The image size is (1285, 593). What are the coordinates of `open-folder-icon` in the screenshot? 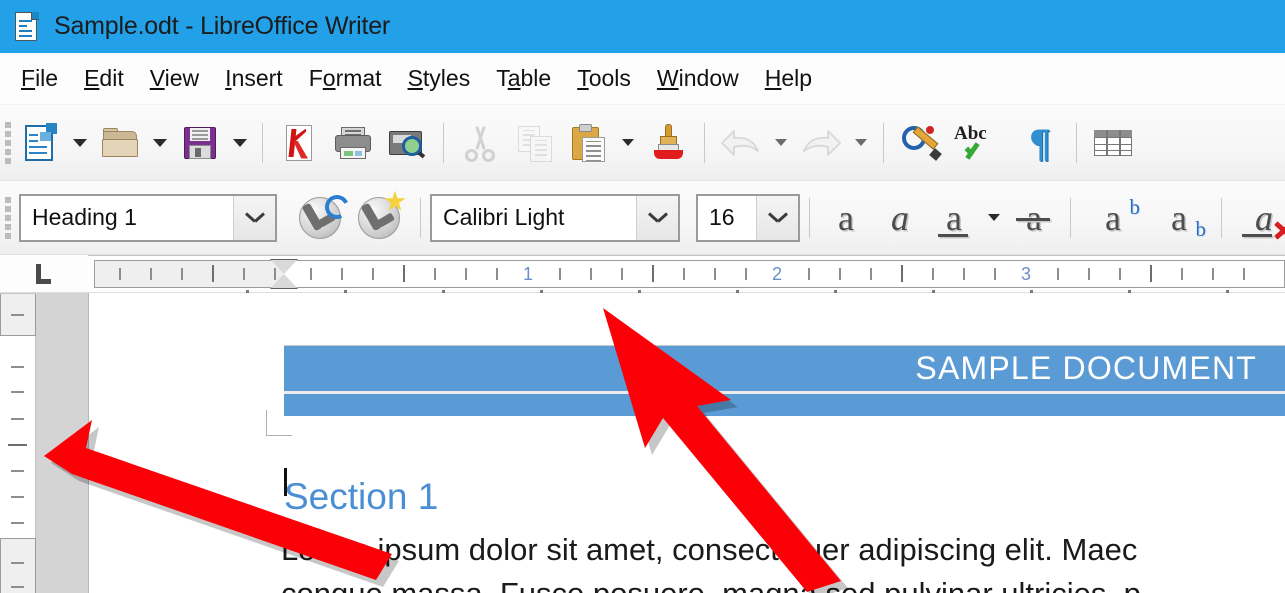 It's located at (120, 143).